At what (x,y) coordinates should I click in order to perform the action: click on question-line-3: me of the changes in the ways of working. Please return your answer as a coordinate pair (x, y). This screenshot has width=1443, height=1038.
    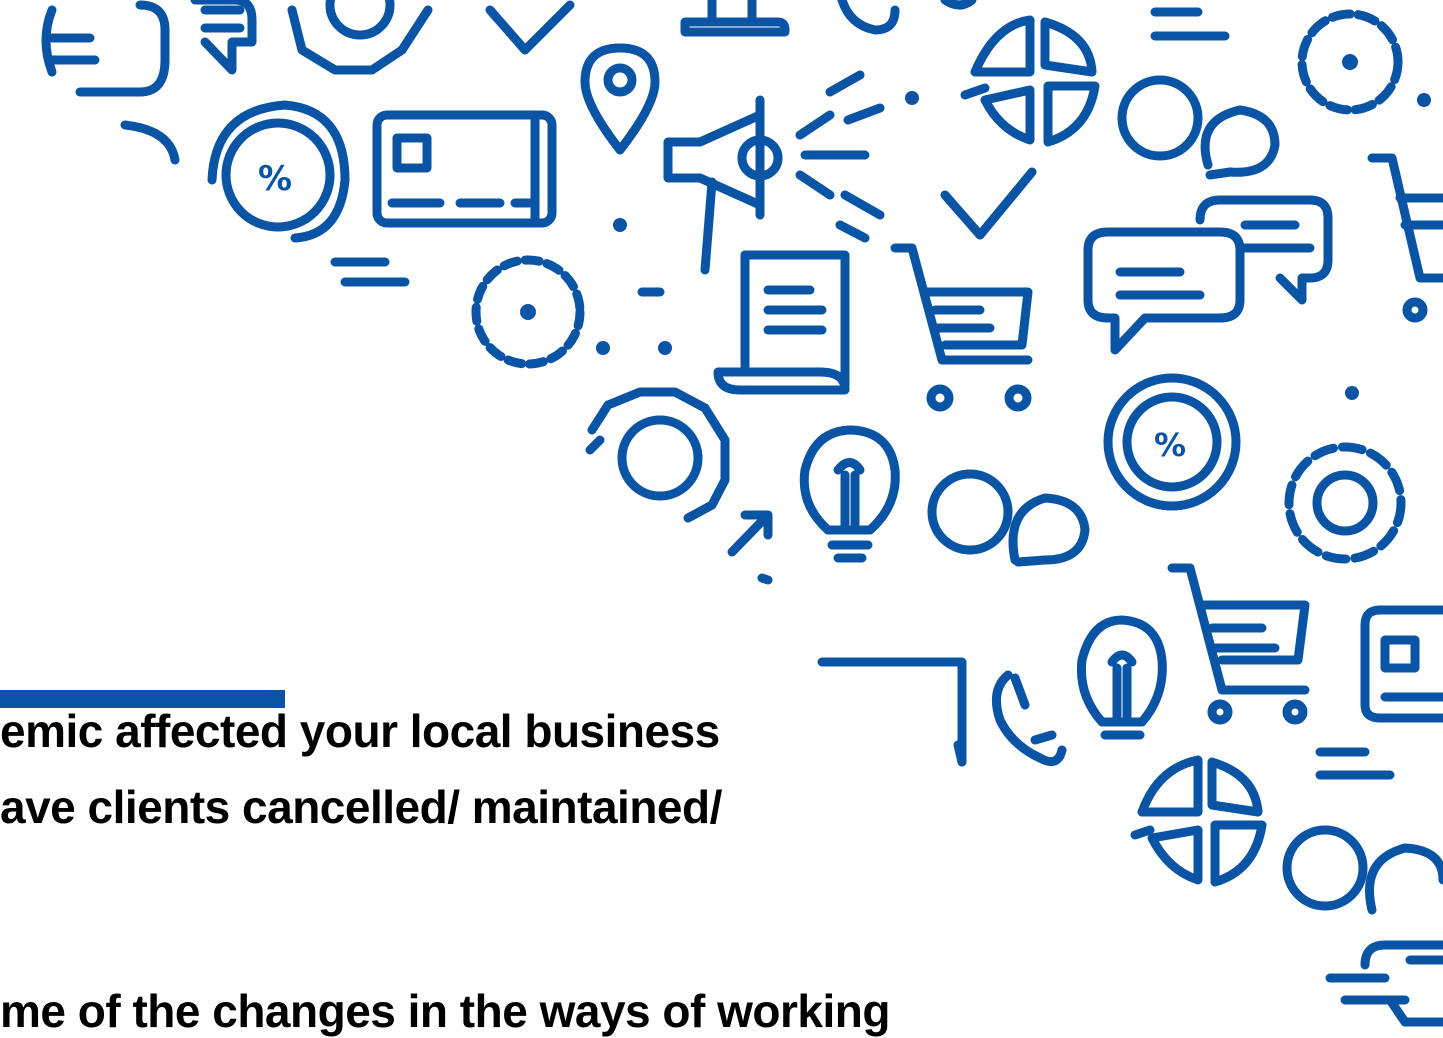
    Looking at the image, I should click on (445, 1011).